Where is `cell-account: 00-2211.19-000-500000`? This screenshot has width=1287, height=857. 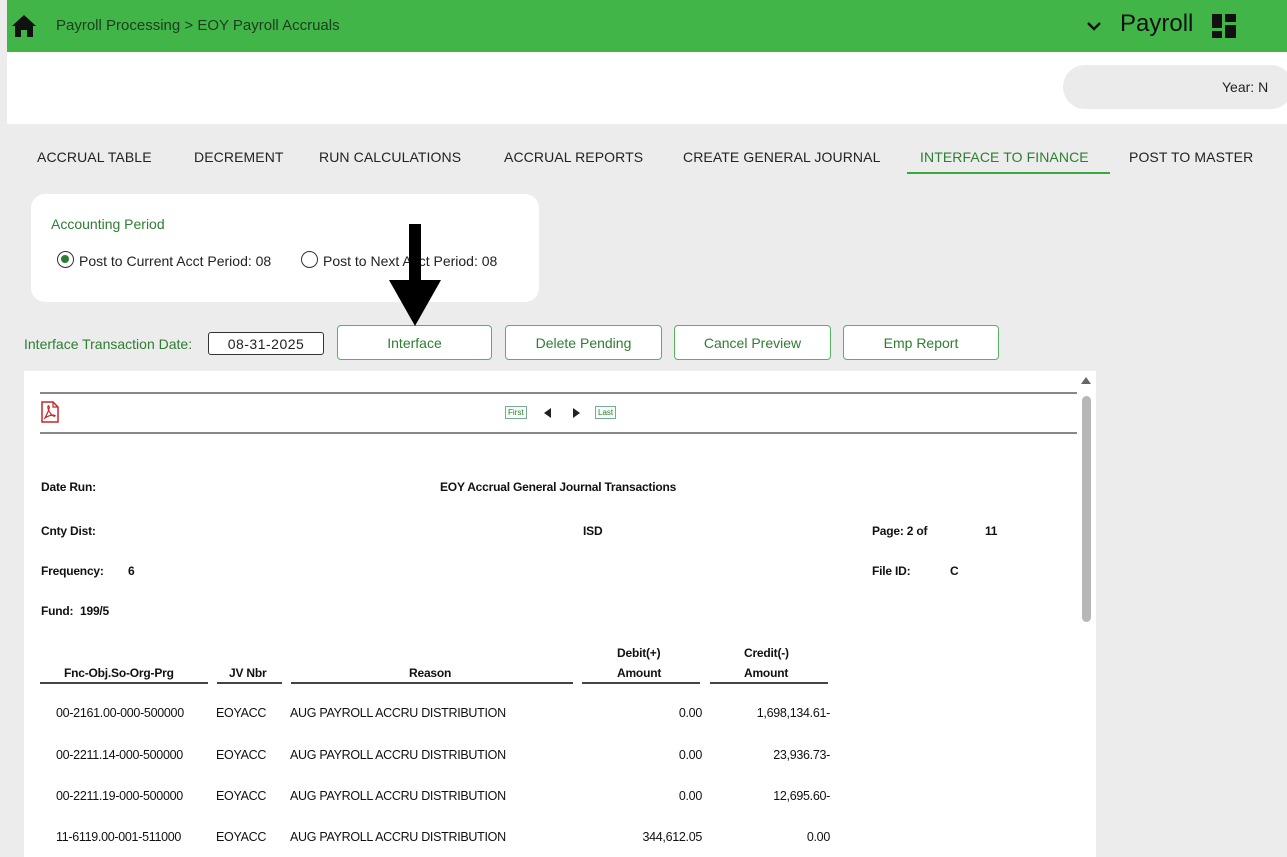 cell-account: 00-2211.19-000-500000 is located at coordinates (119, 796).